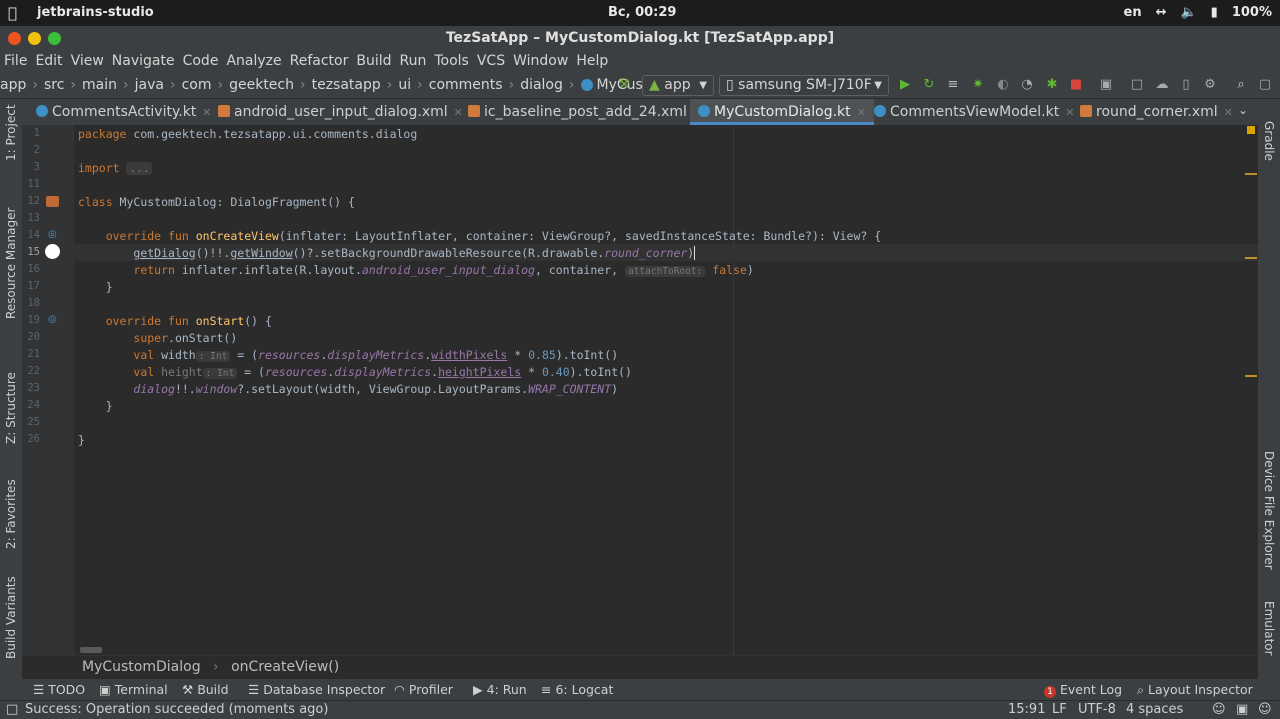  Describe the element at coordinates (124, 112) in the screenshot. I see `tab-comments-activity: CommentsActivity.kt ✕` at that location.